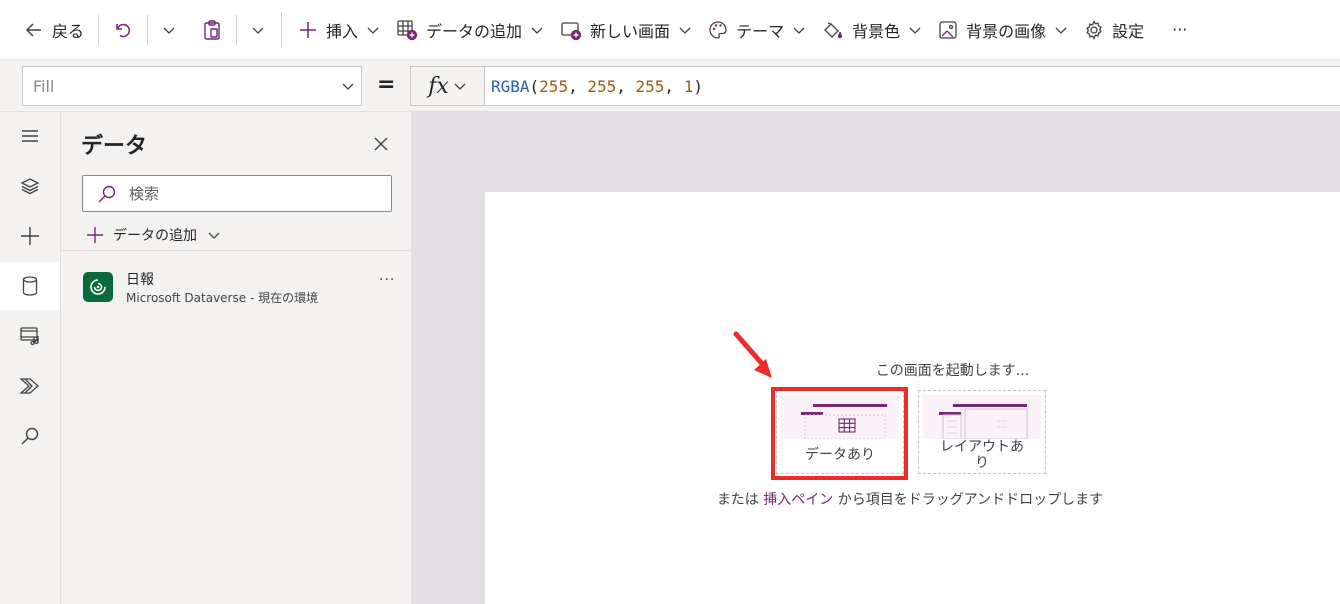 The width and height of the screenshot is (1340, 604). Describe the element at coordinates (839, 433) in the screenshot. I see `highlight-box` at that location.